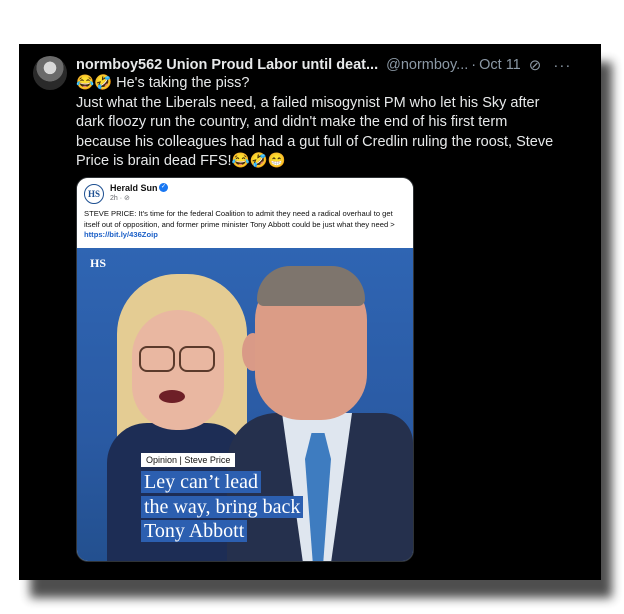  I want to click on tweet-line: 😂🤣 He's taking the piss?, so click(163, 83).